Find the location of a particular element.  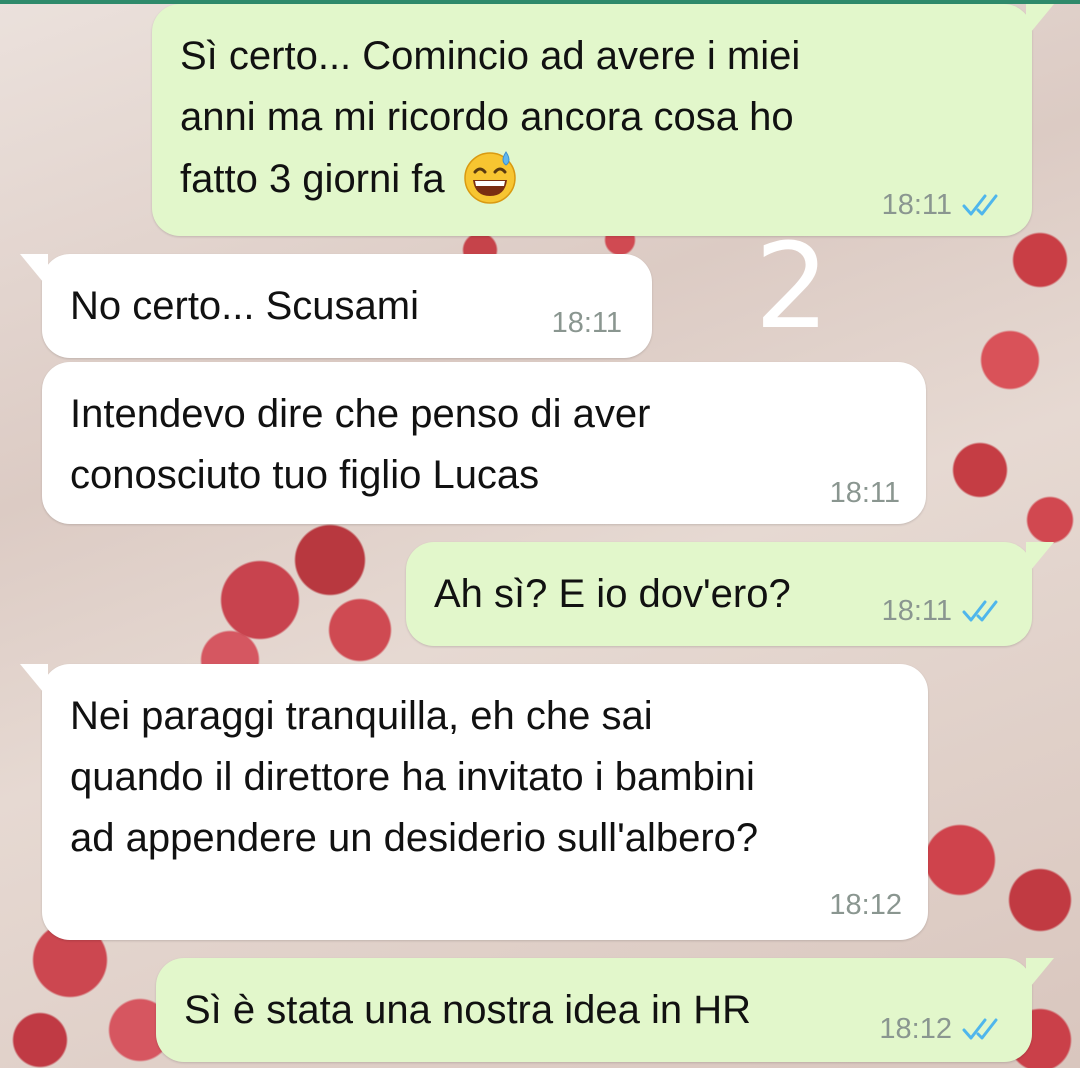

message-text-line: Intendevo dire che penso di aver is located at coordinates (360, 414).